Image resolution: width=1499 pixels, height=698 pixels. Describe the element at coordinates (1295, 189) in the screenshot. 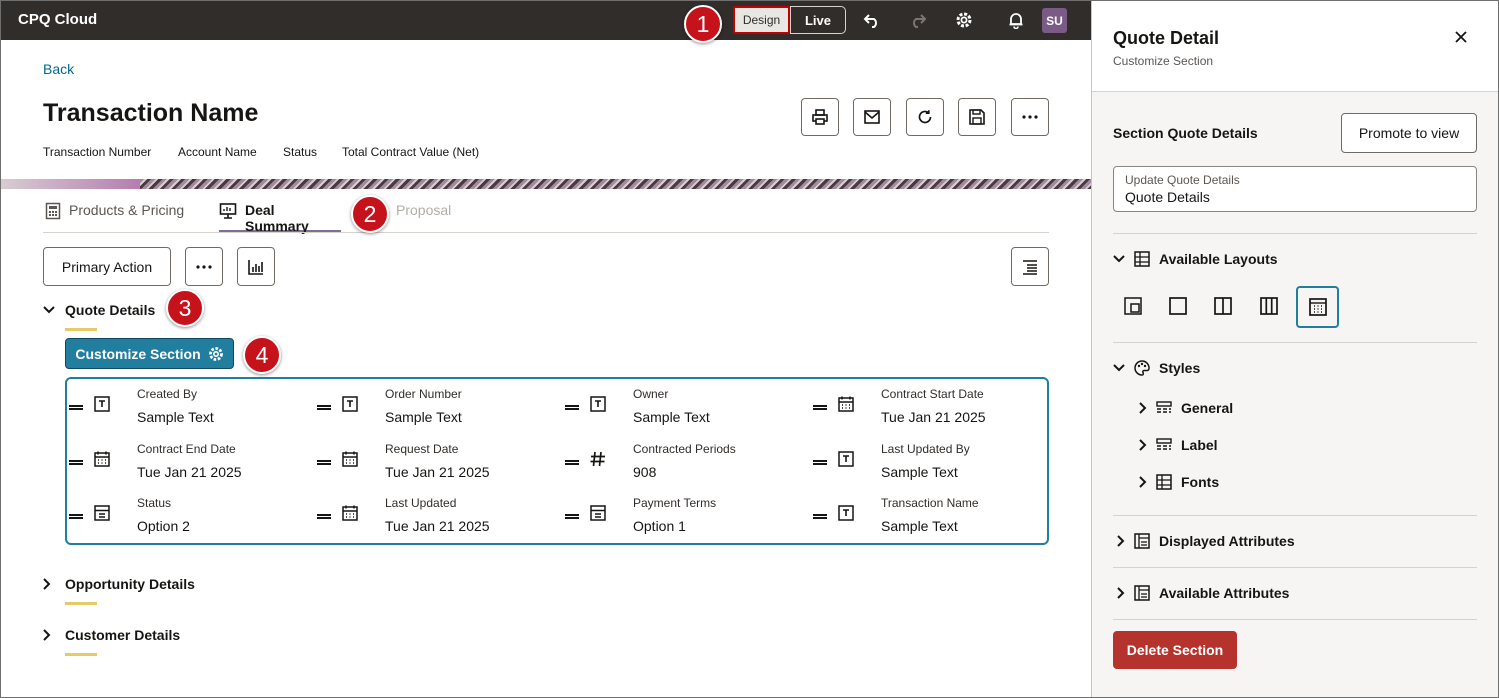

I see `section-name-input: Update Quote Details Quote Details` at that location.